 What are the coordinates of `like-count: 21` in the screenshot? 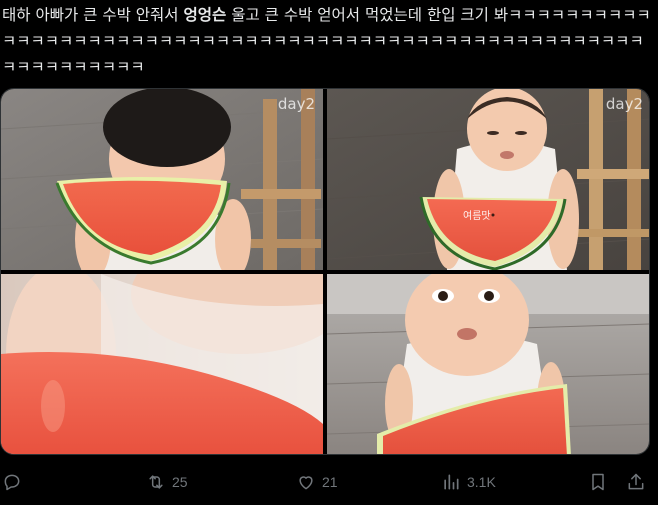 It's located at (330, 482).